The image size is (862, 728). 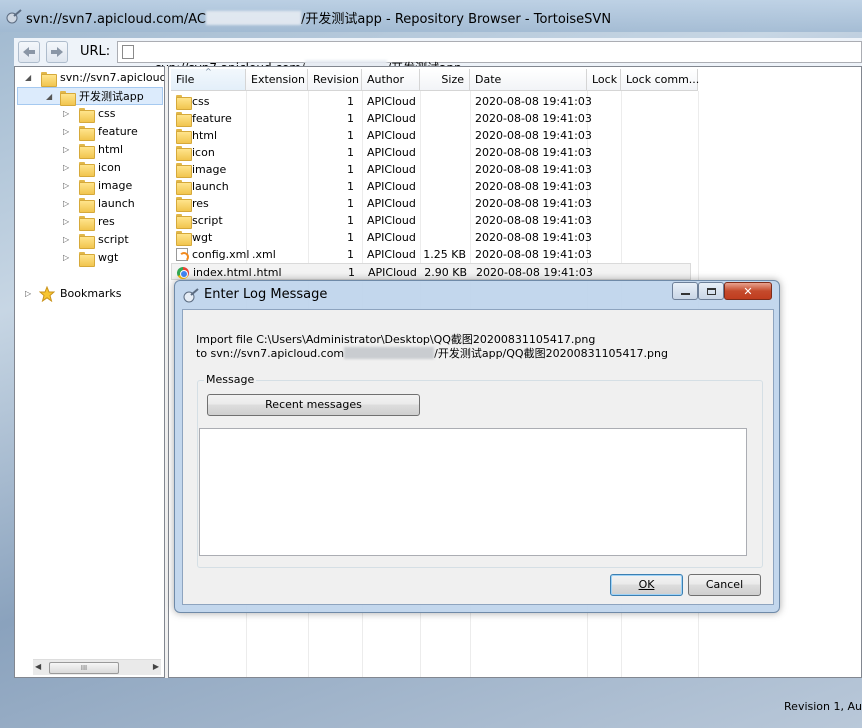 I want to click on tree-item-label: 开发测试app, so click(x=111, y=96).